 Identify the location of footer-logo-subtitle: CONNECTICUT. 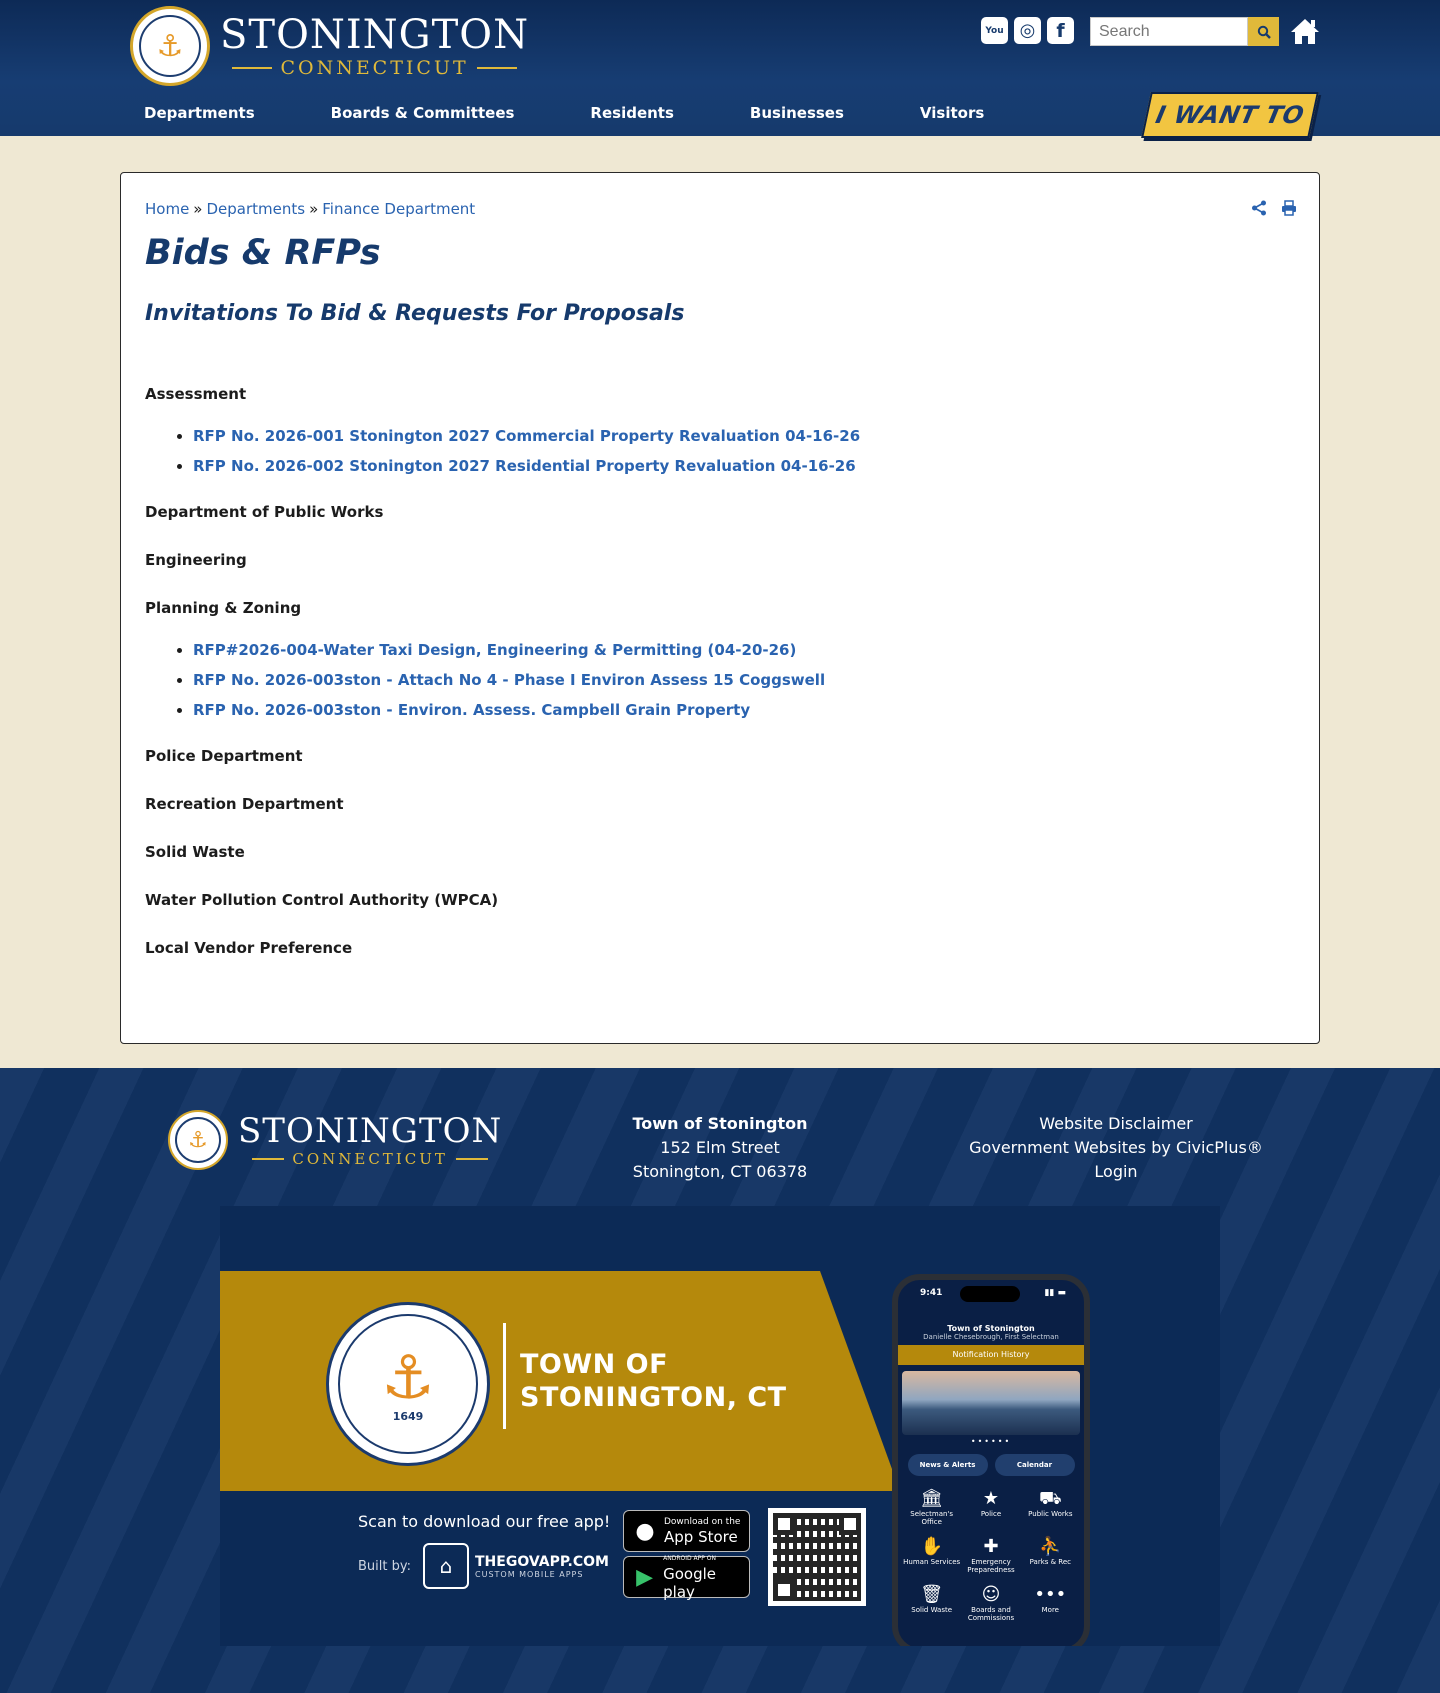
(370, 1159).